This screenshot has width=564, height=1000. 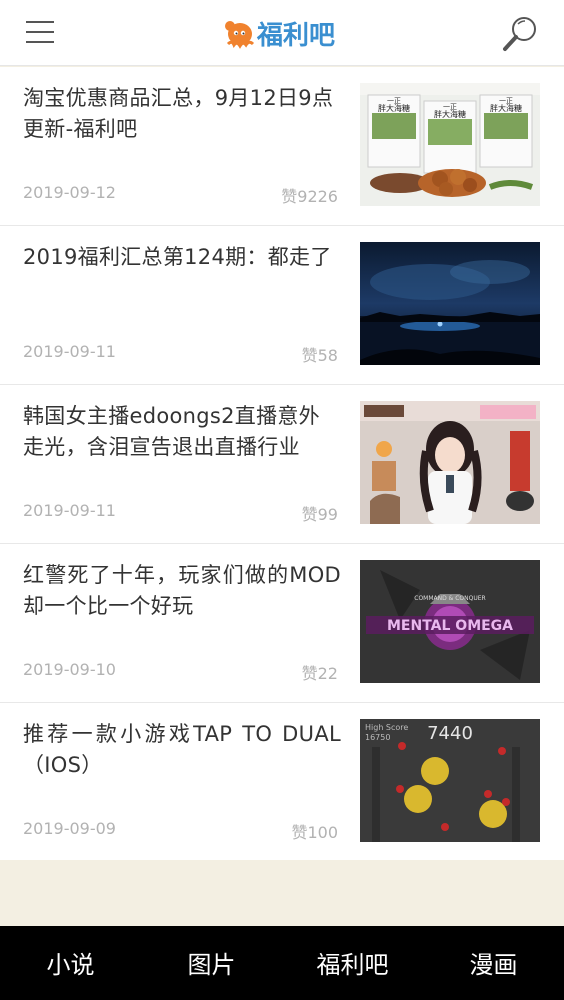 I want to click on game-logo-text: MENTAL OMEGA, so click(x=450, y=626).